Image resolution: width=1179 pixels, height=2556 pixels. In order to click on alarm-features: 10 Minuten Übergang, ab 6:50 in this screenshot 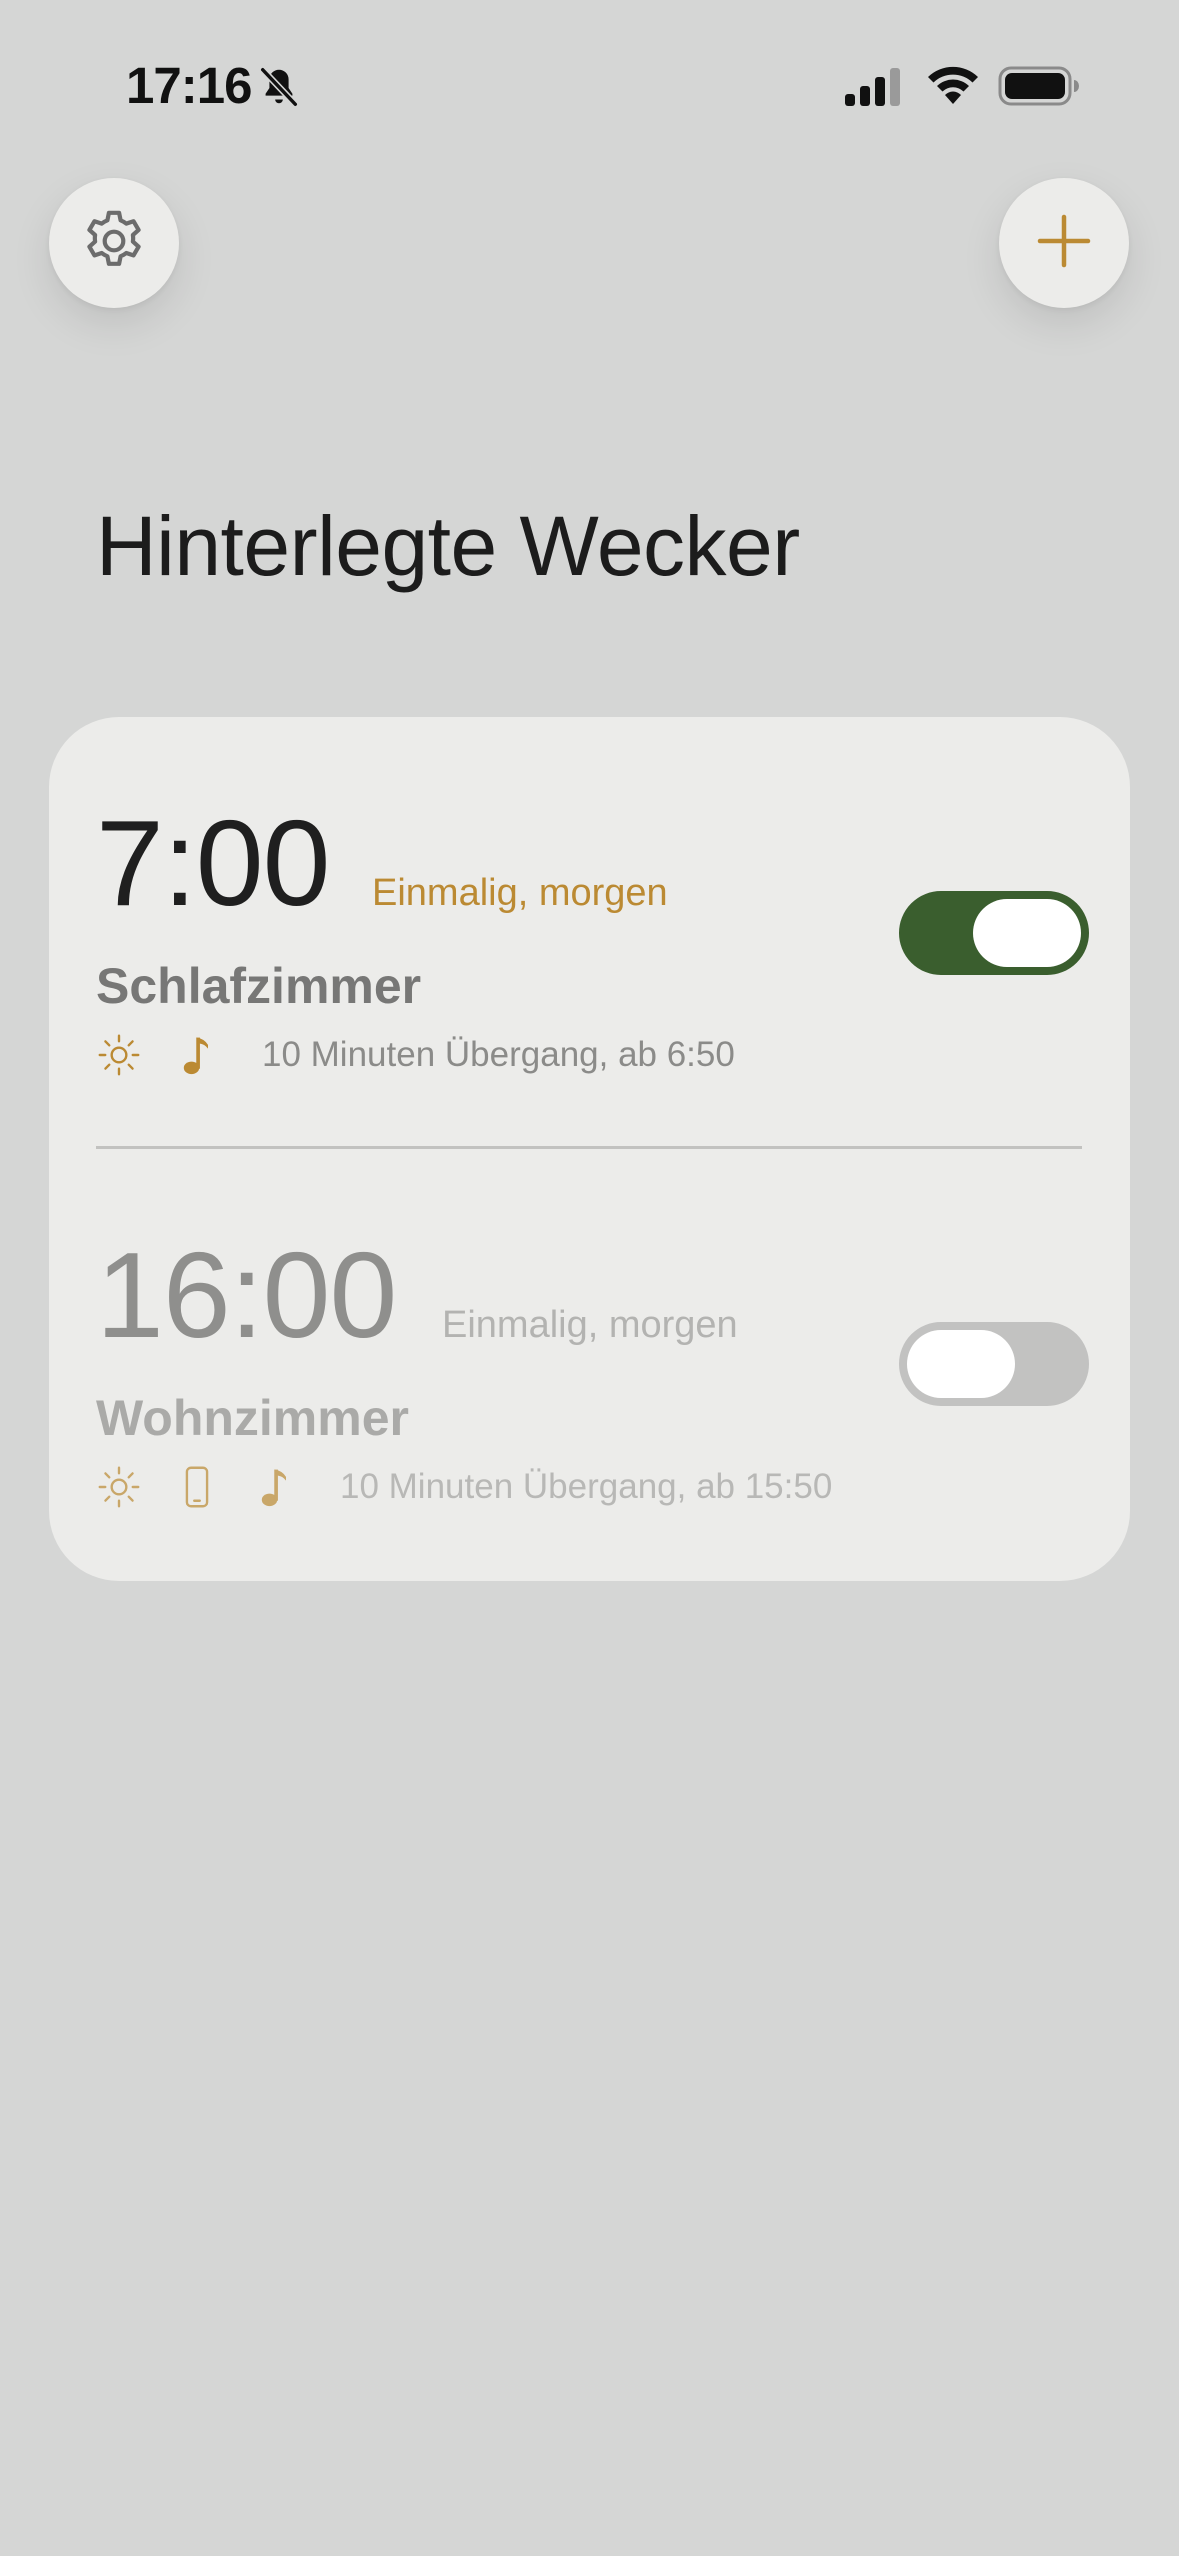, I will do `click(415, 1055)`.